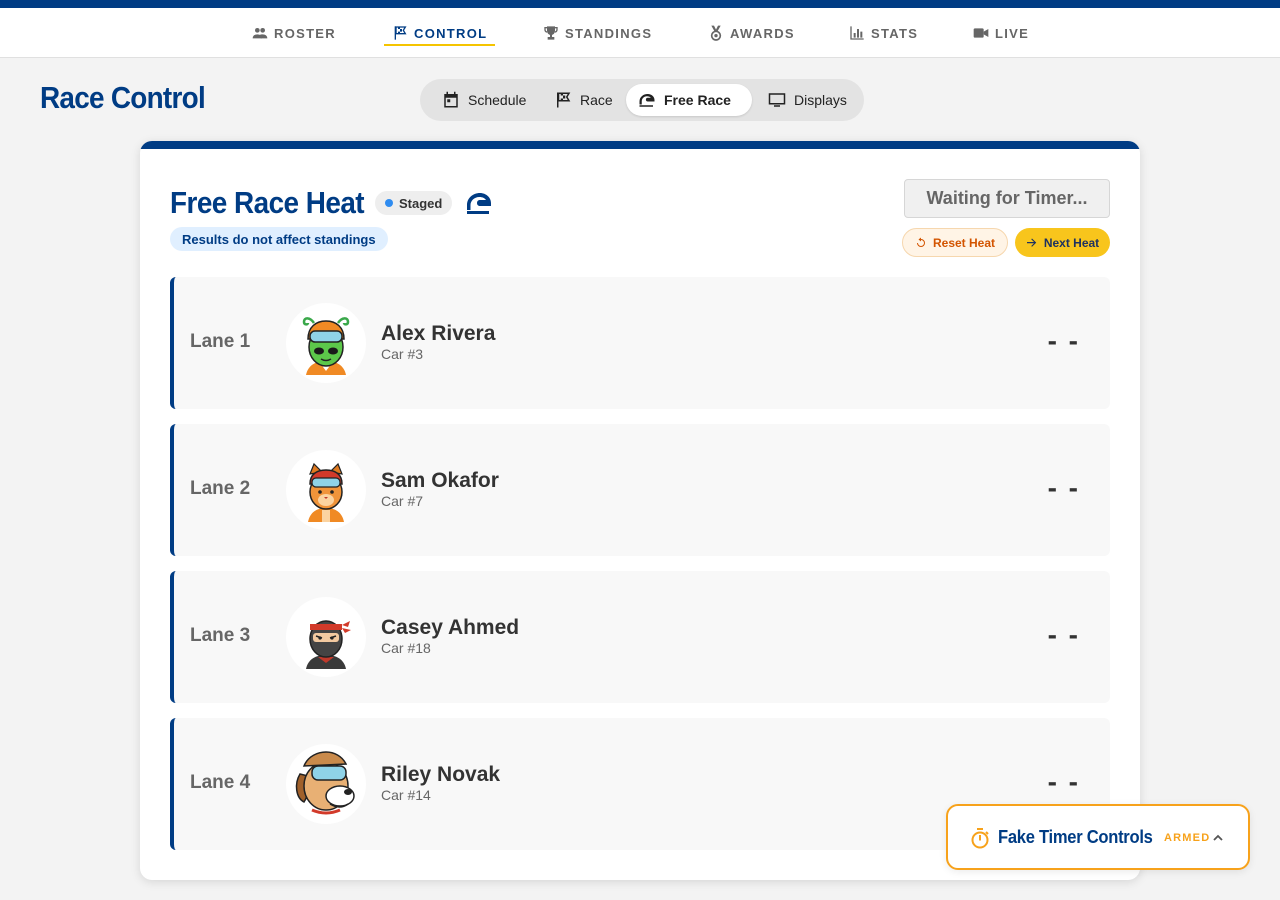 Image resolution: width=1280 pixels, height=900 pixels. Describe the element at coordinates (220, 782) in the screenshot. I see `lane-label: Lane 4` at that location.